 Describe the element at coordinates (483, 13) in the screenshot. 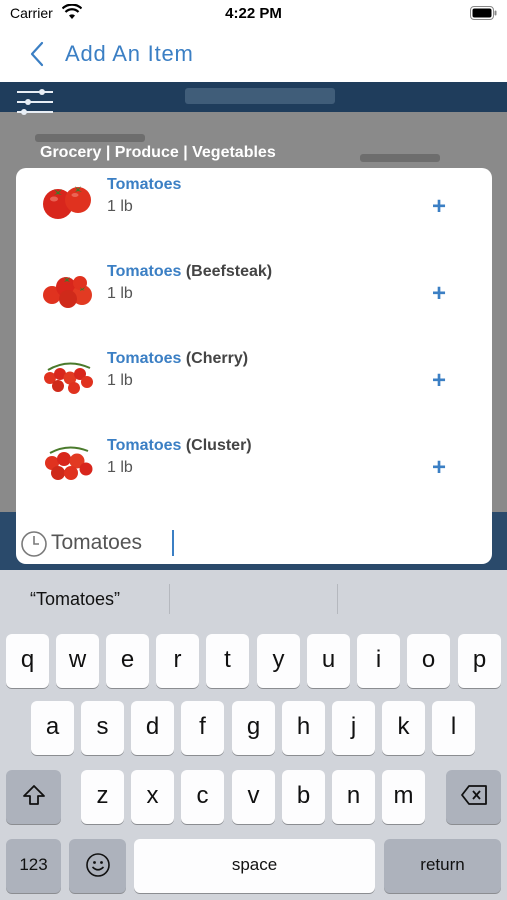

I see `battery-icon` at that location.